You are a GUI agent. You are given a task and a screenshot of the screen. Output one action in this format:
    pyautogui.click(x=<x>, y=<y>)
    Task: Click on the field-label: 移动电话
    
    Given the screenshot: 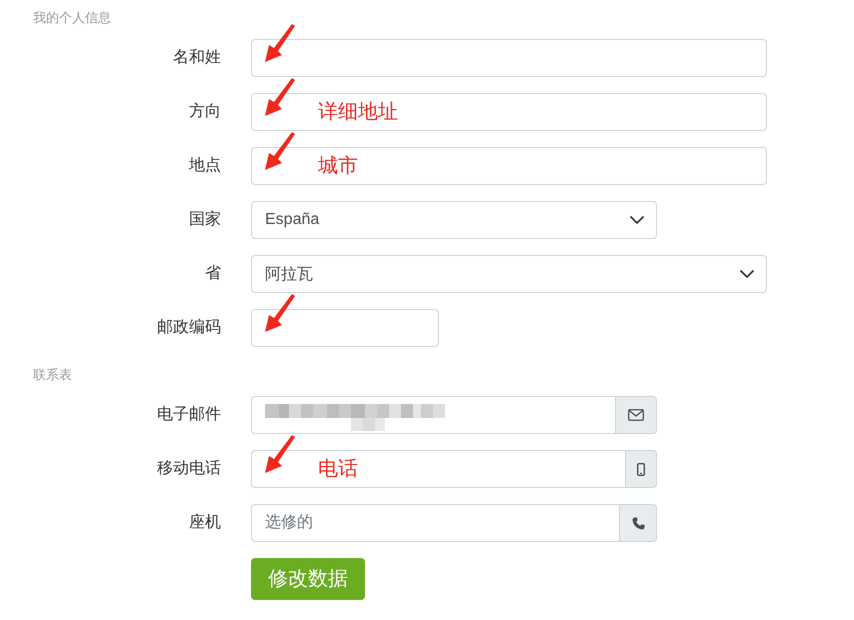 What is the action you would take?
    pyautogui.click(x=189, y=469)
    